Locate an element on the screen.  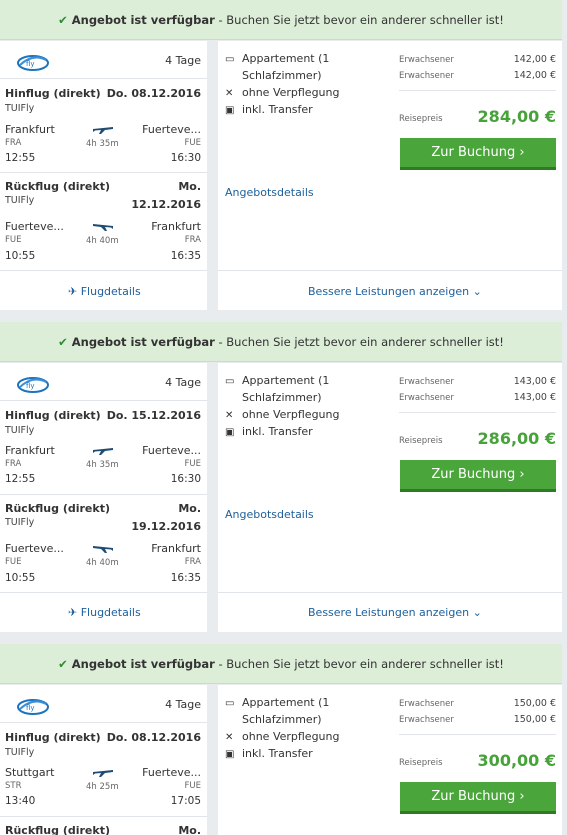
adult-price: 142,00 € is located at coordinates (534, 75).